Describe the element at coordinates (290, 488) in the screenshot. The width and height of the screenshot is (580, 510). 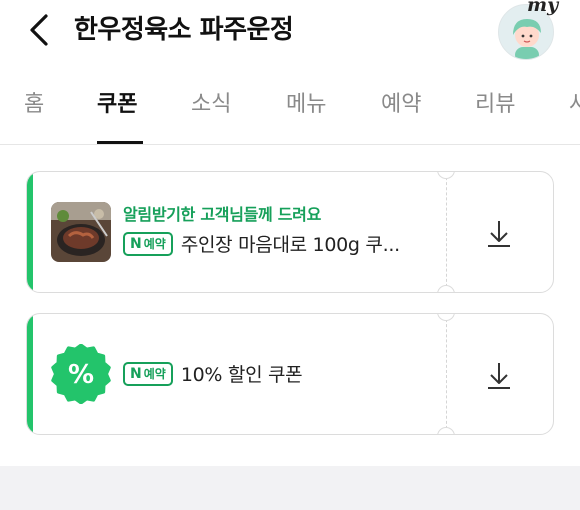
I see `section-separator` at that location.